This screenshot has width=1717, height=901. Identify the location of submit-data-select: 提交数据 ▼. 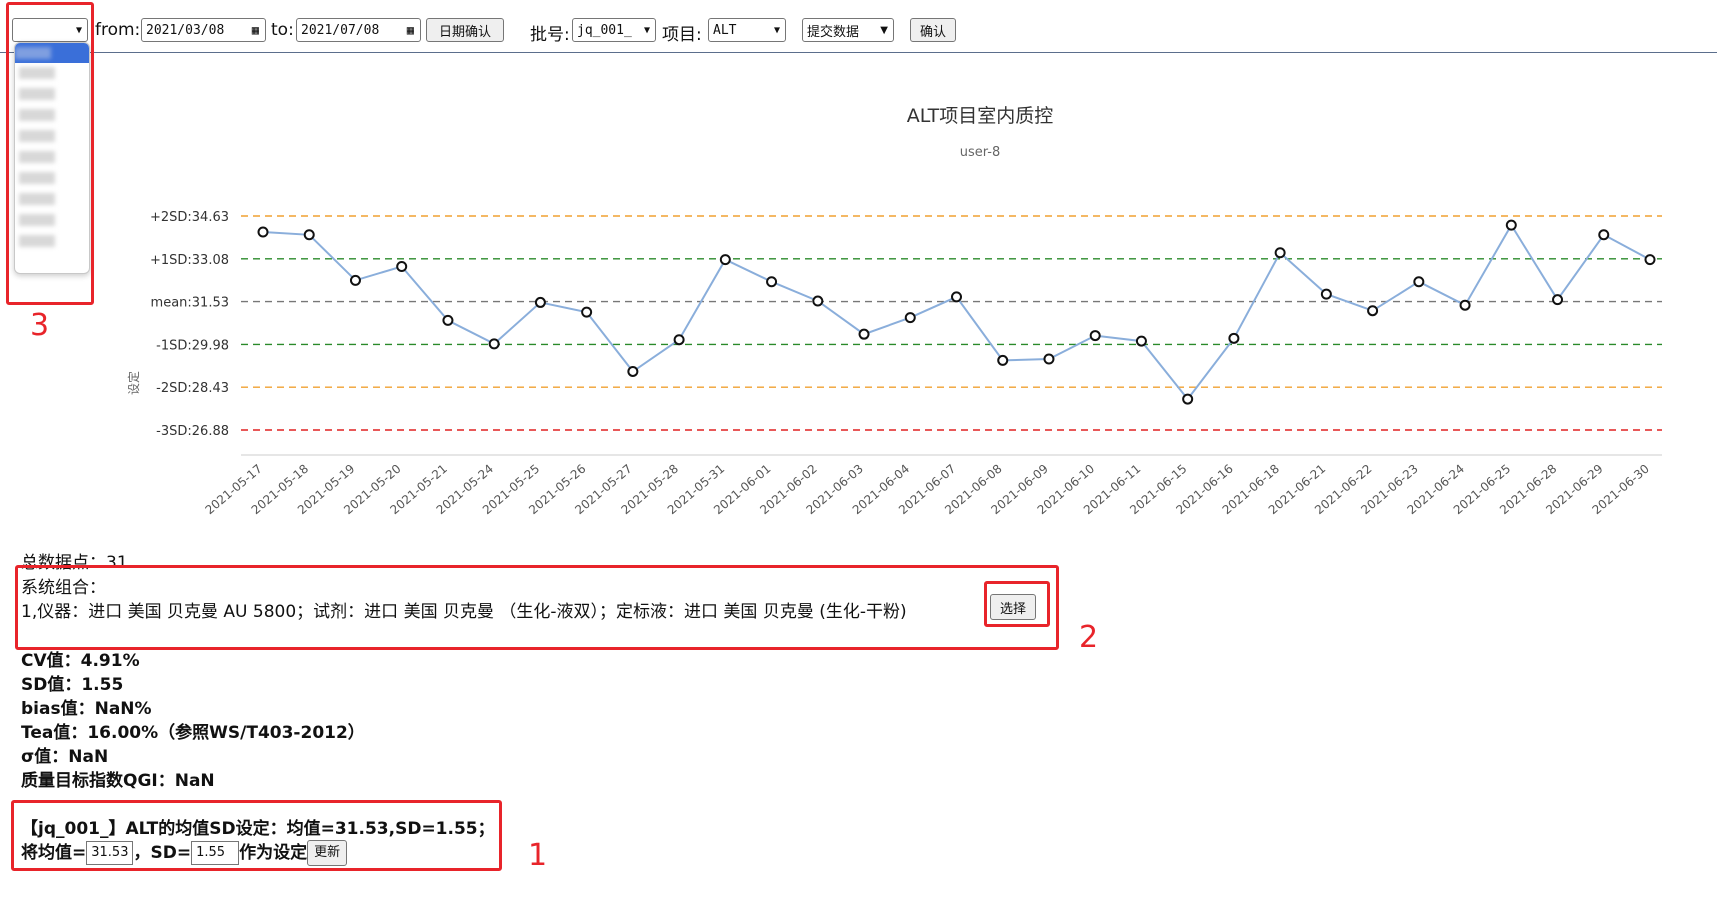
(848, 30).